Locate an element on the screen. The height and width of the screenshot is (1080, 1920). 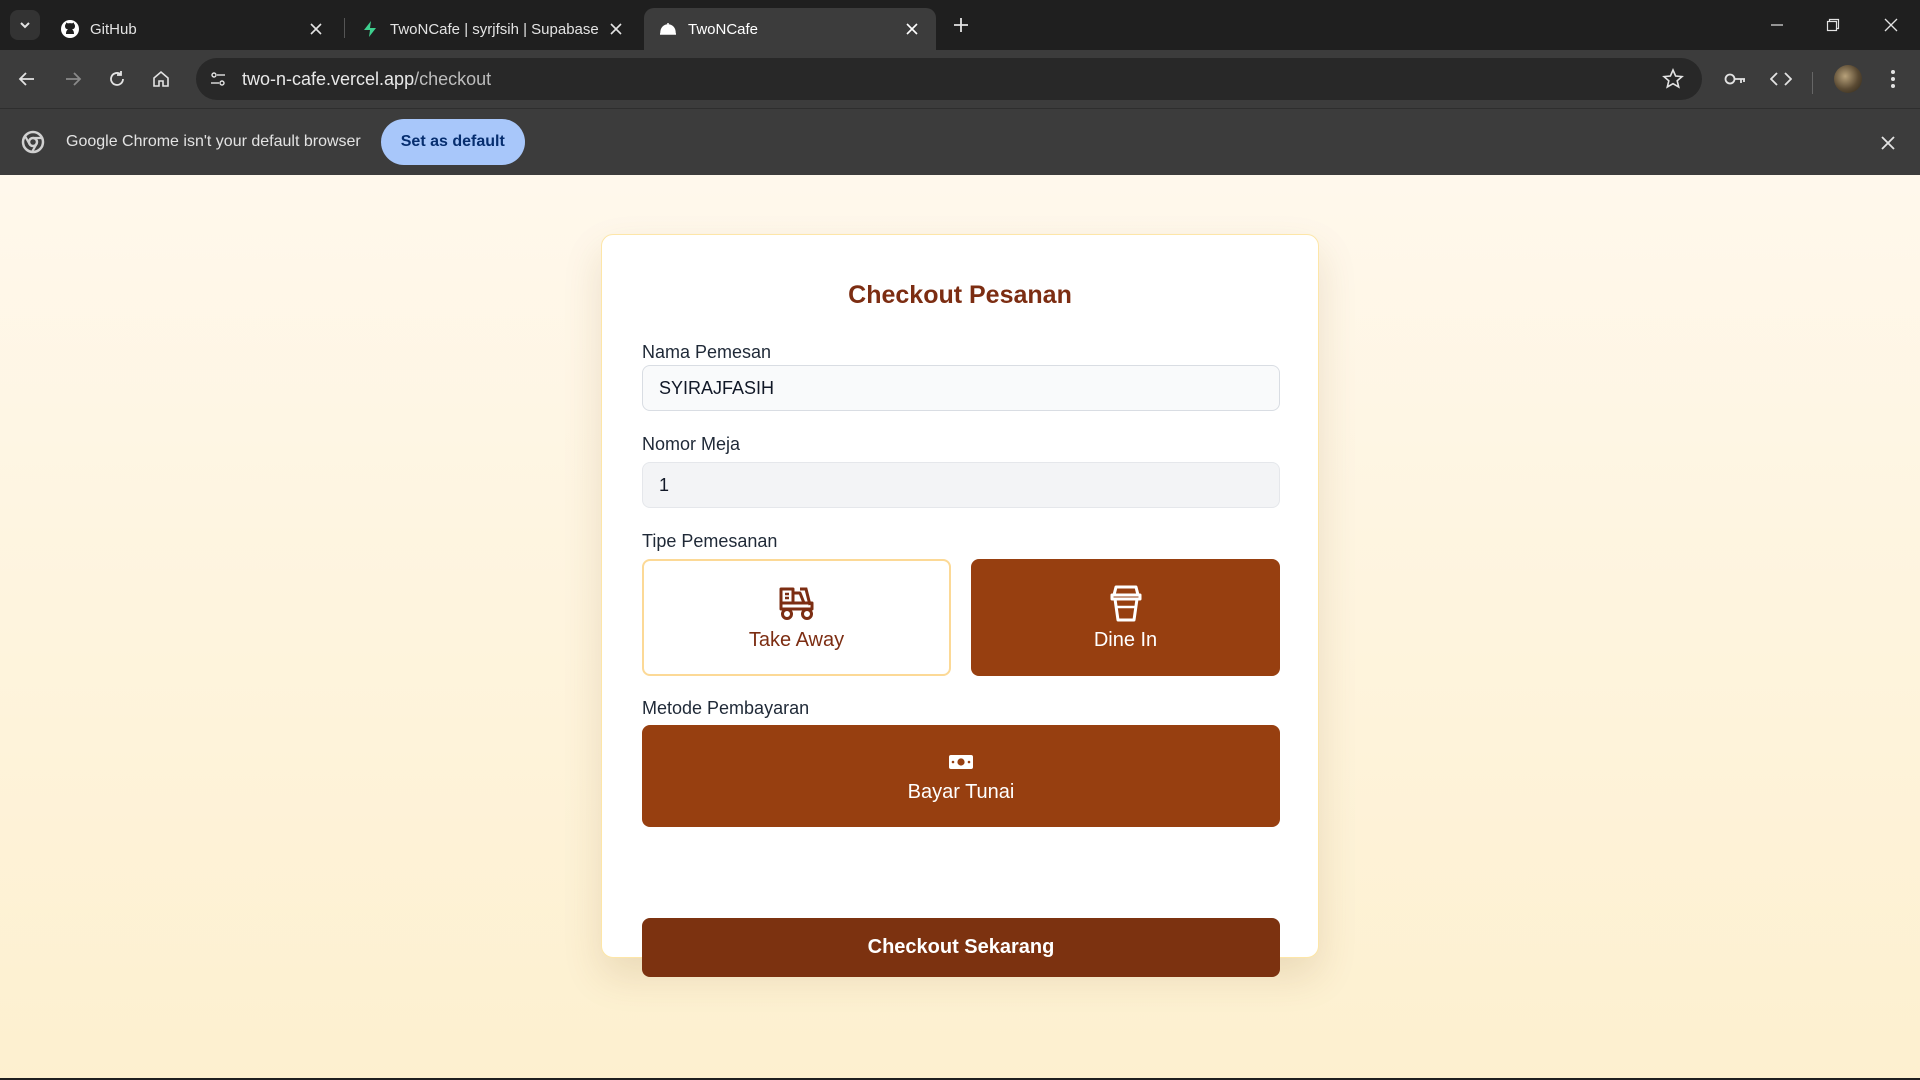
back-button is located at coordinates (27, 79).